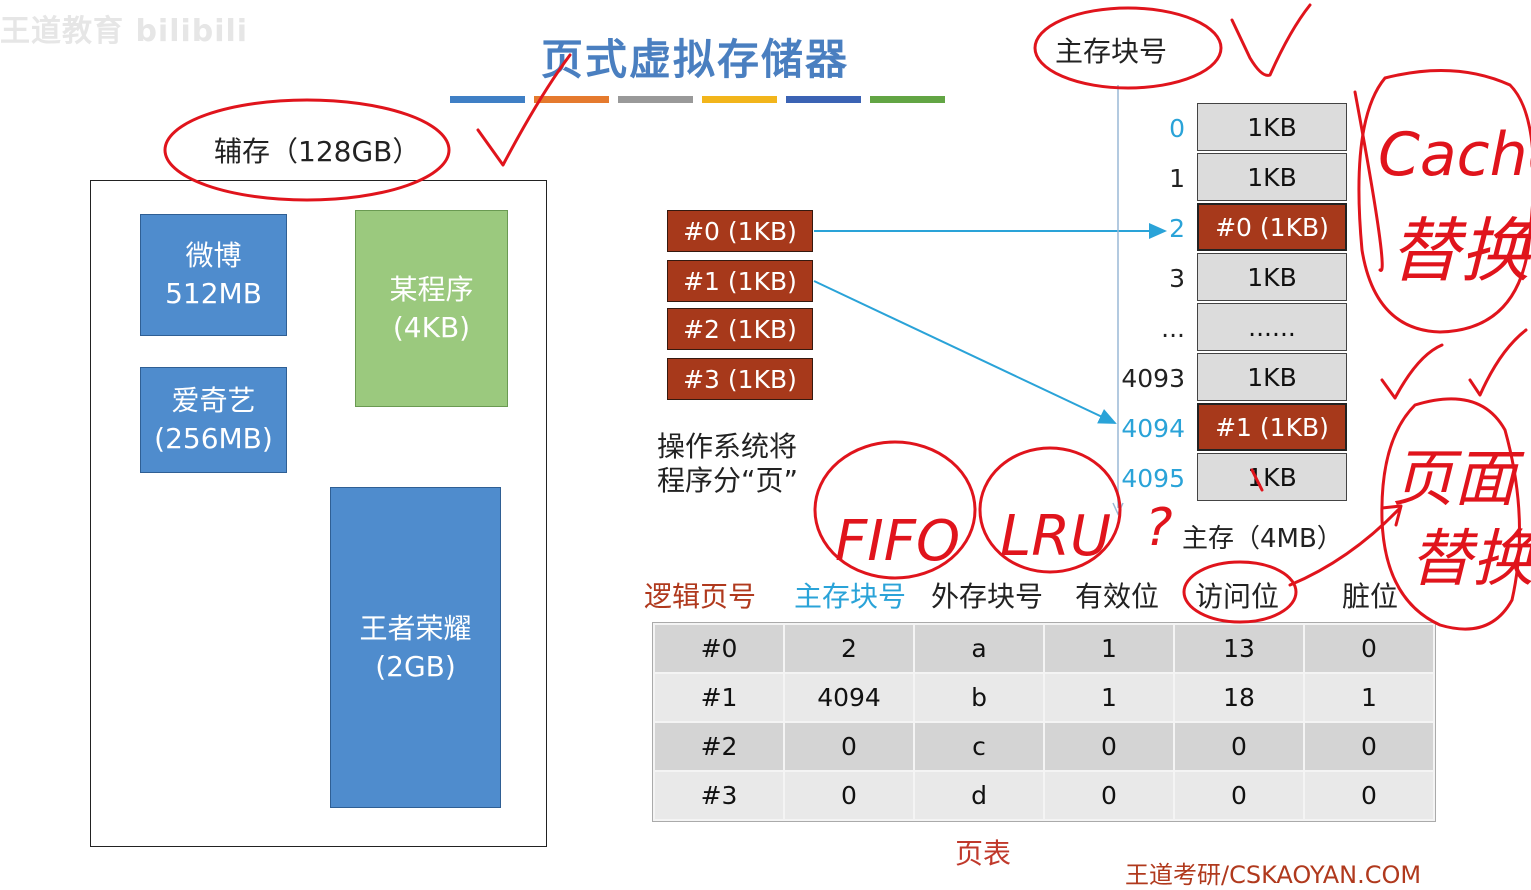  What do you see at coordinates (897, 541) in the screenshot?
I see `ink-text-fifo: FIFO` at bounding box center [897, 541].